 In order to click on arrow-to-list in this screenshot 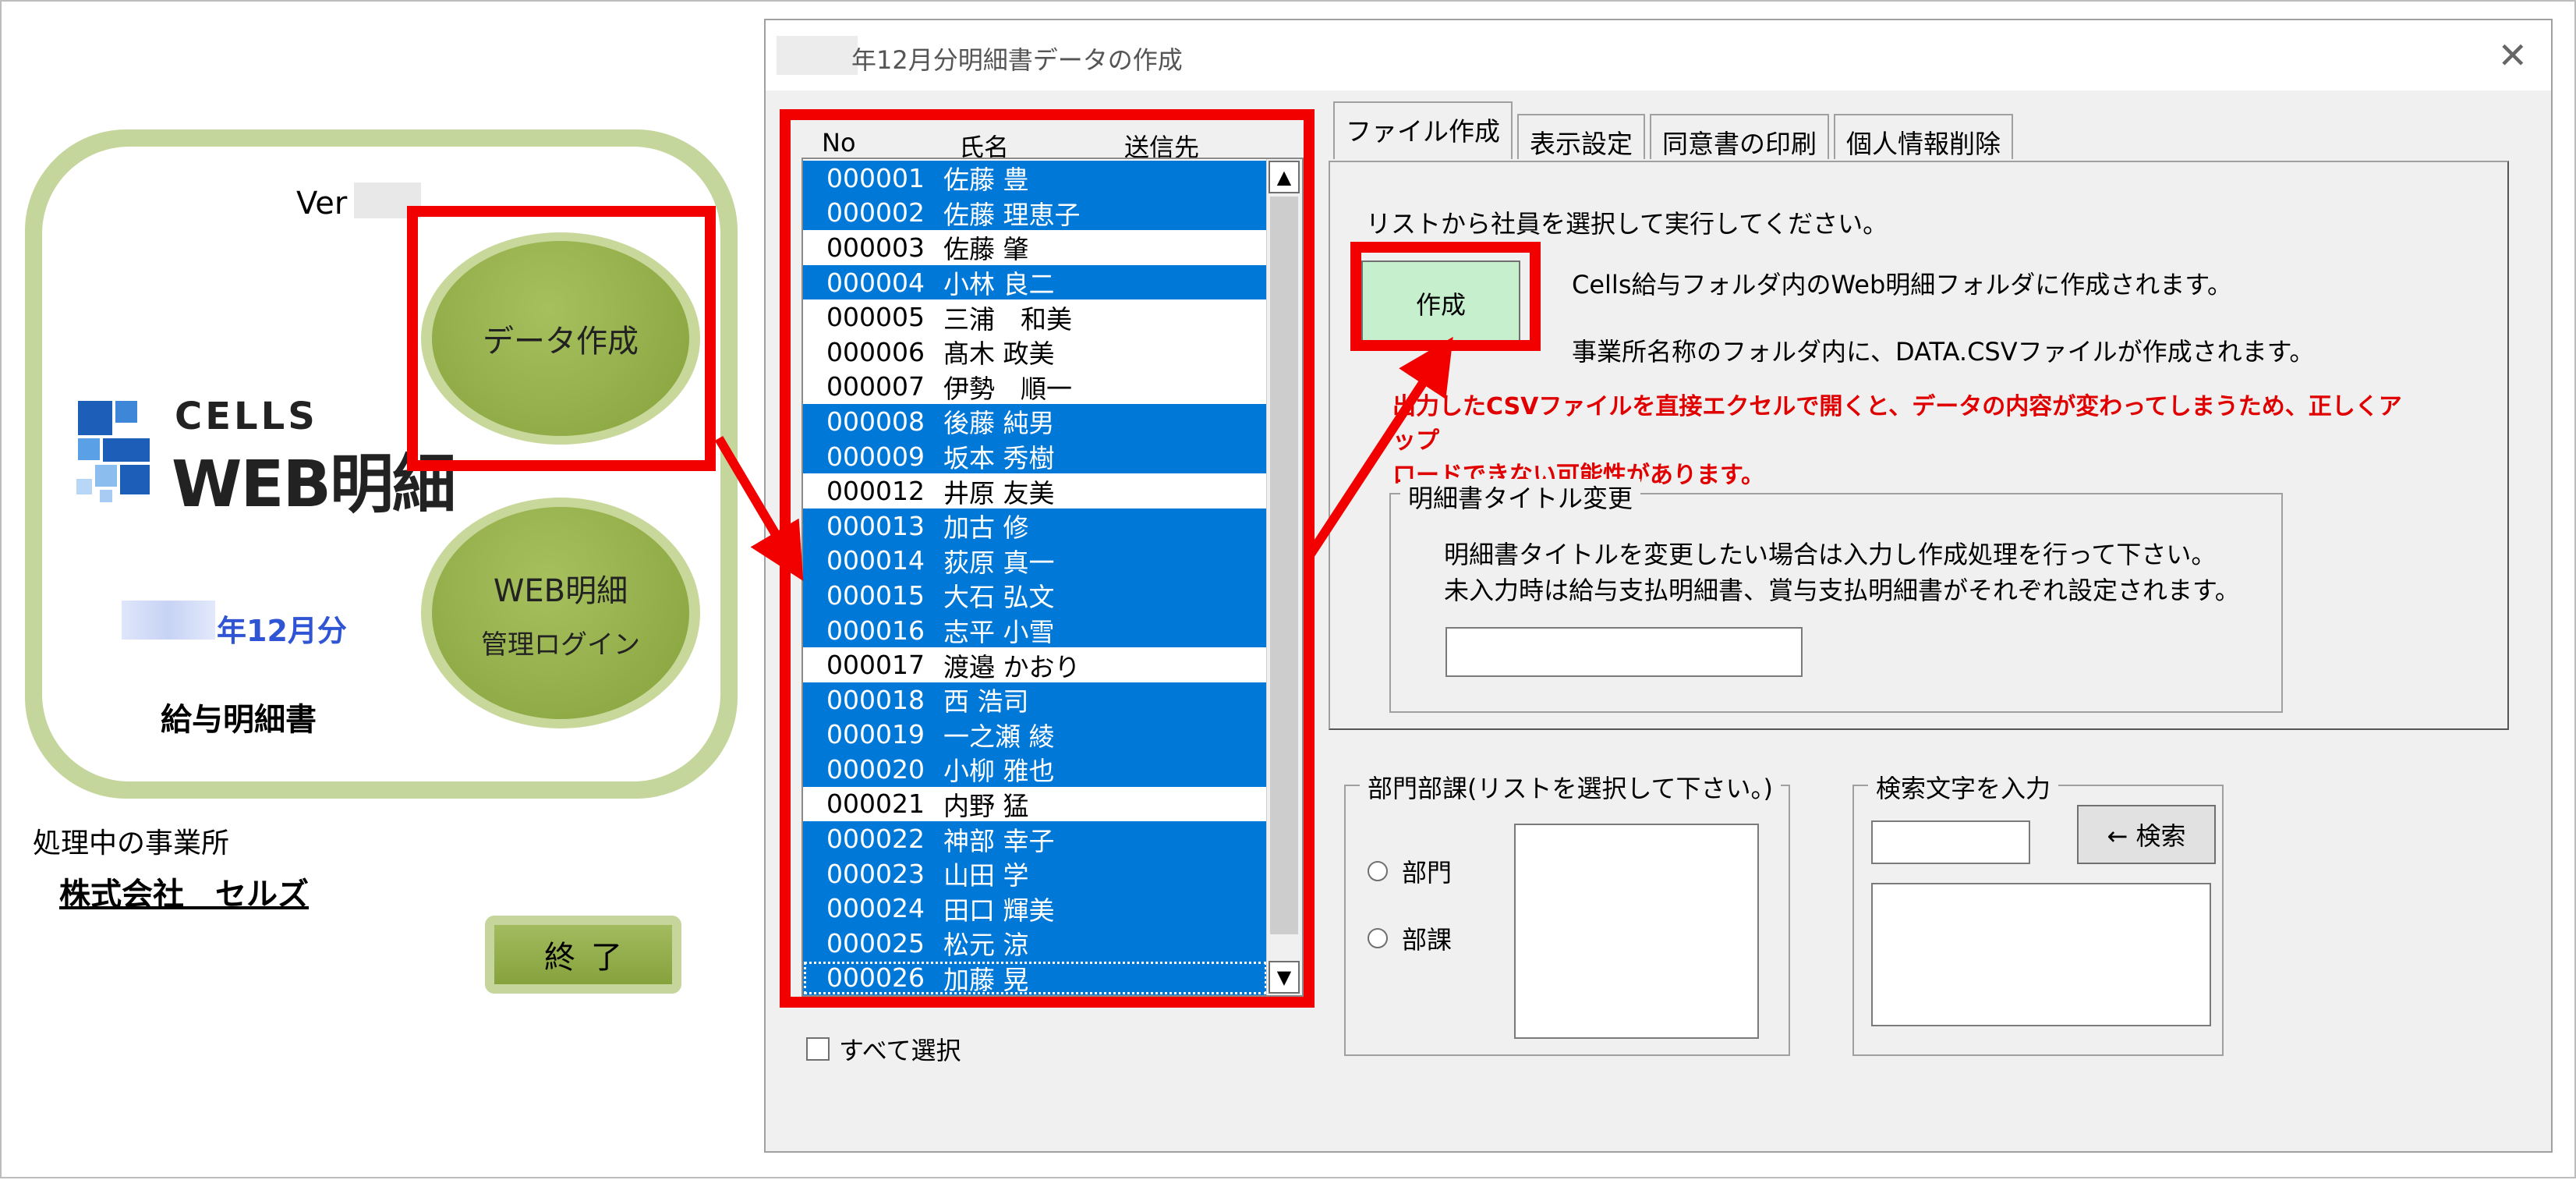, I will do `click(759, 508)`.